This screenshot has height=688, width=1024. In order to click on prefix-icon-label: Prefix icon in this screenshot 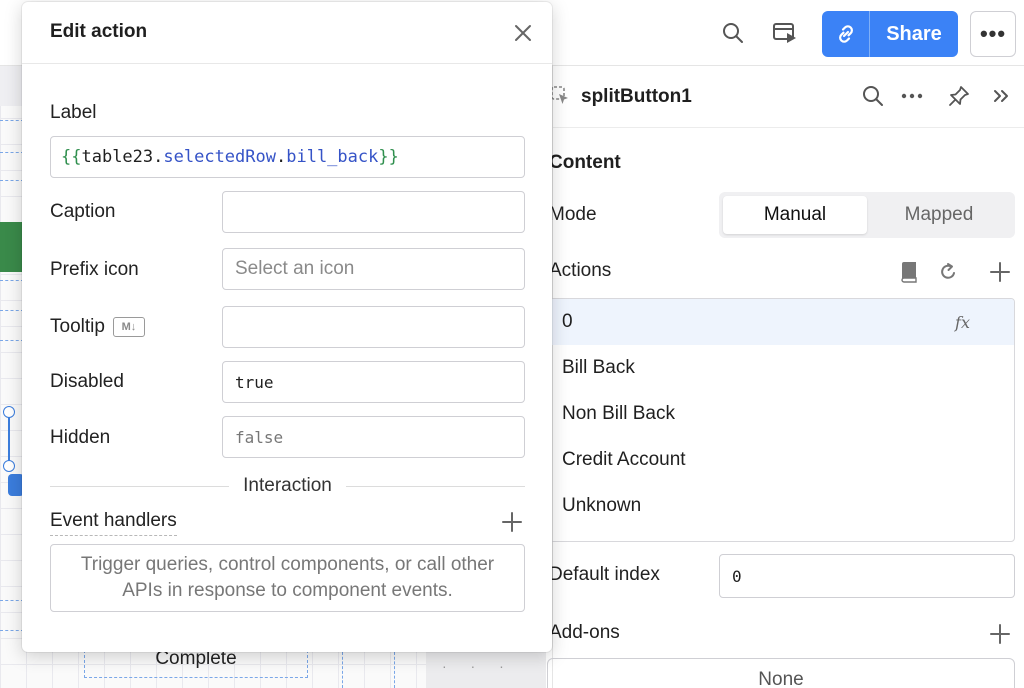, I will do `click(94, 269)`.